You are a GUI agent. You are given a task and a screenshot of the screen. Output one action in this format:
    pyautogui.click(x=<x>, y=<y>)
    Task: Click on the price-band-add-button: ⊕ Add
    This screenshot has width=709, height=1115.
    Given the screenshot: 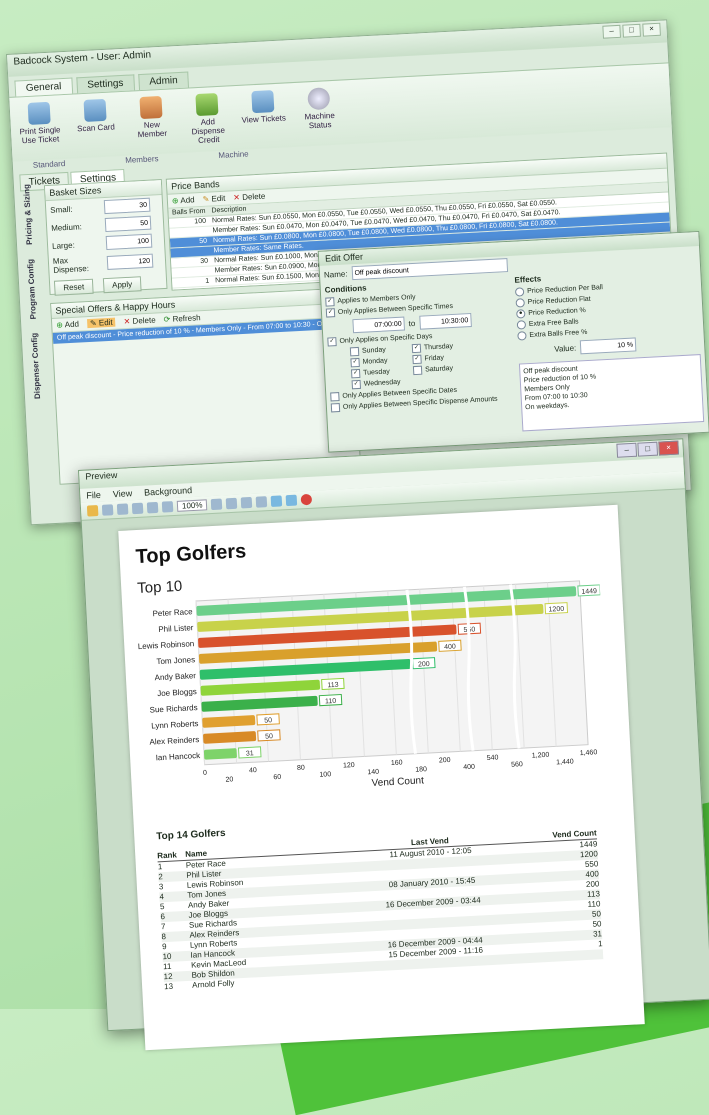 What is the action you would take?
    pyautogui.click(x=183, y=200)
    